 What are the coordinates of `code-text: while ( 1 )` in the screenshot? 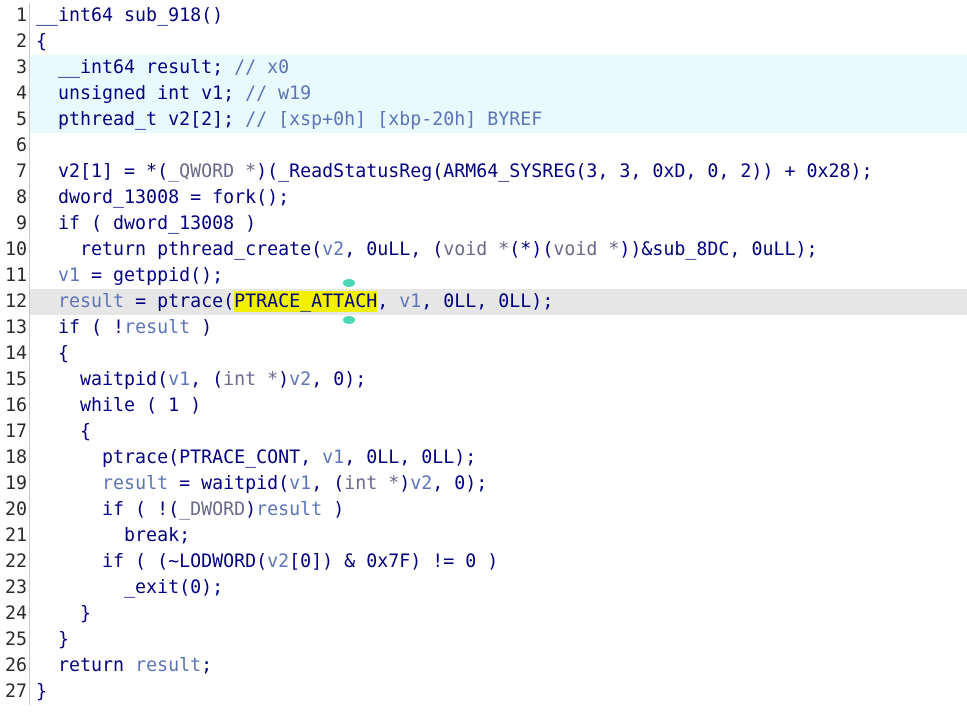 It's located at (498, 406).